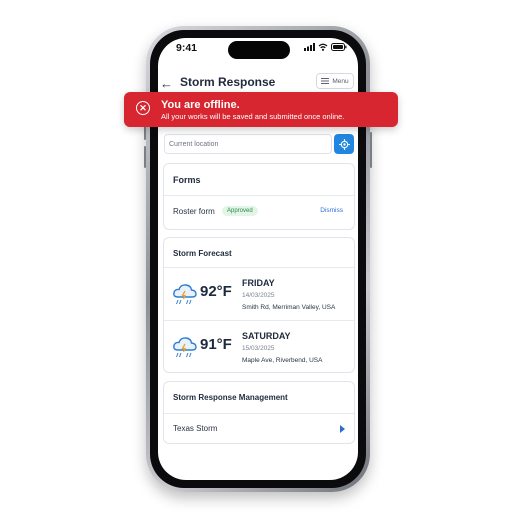 The image size is (516, 516). I want to click on banner-title: You are offline., so click(200, 105).